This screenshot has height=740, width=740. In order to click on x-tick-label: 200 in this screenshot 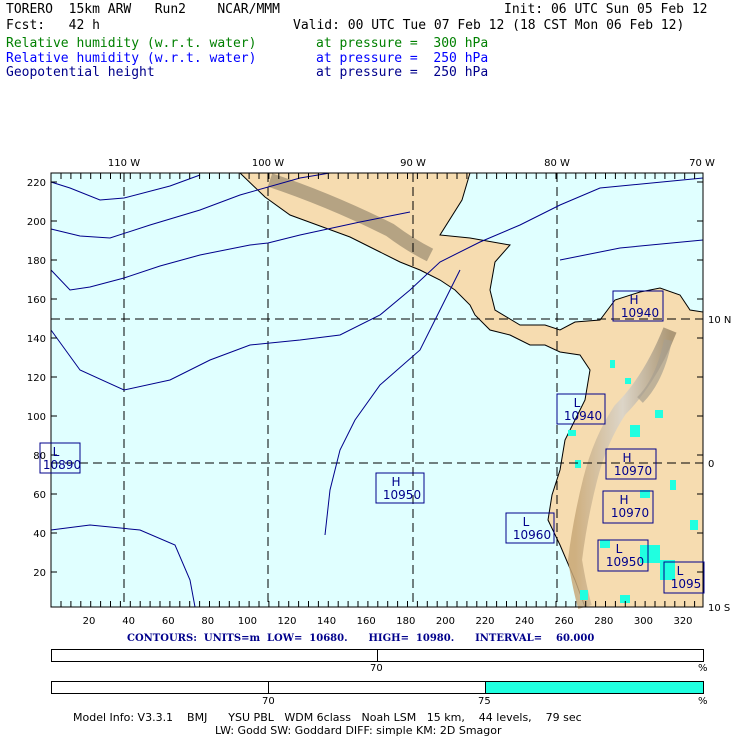, I will do `click(445, 621)`.